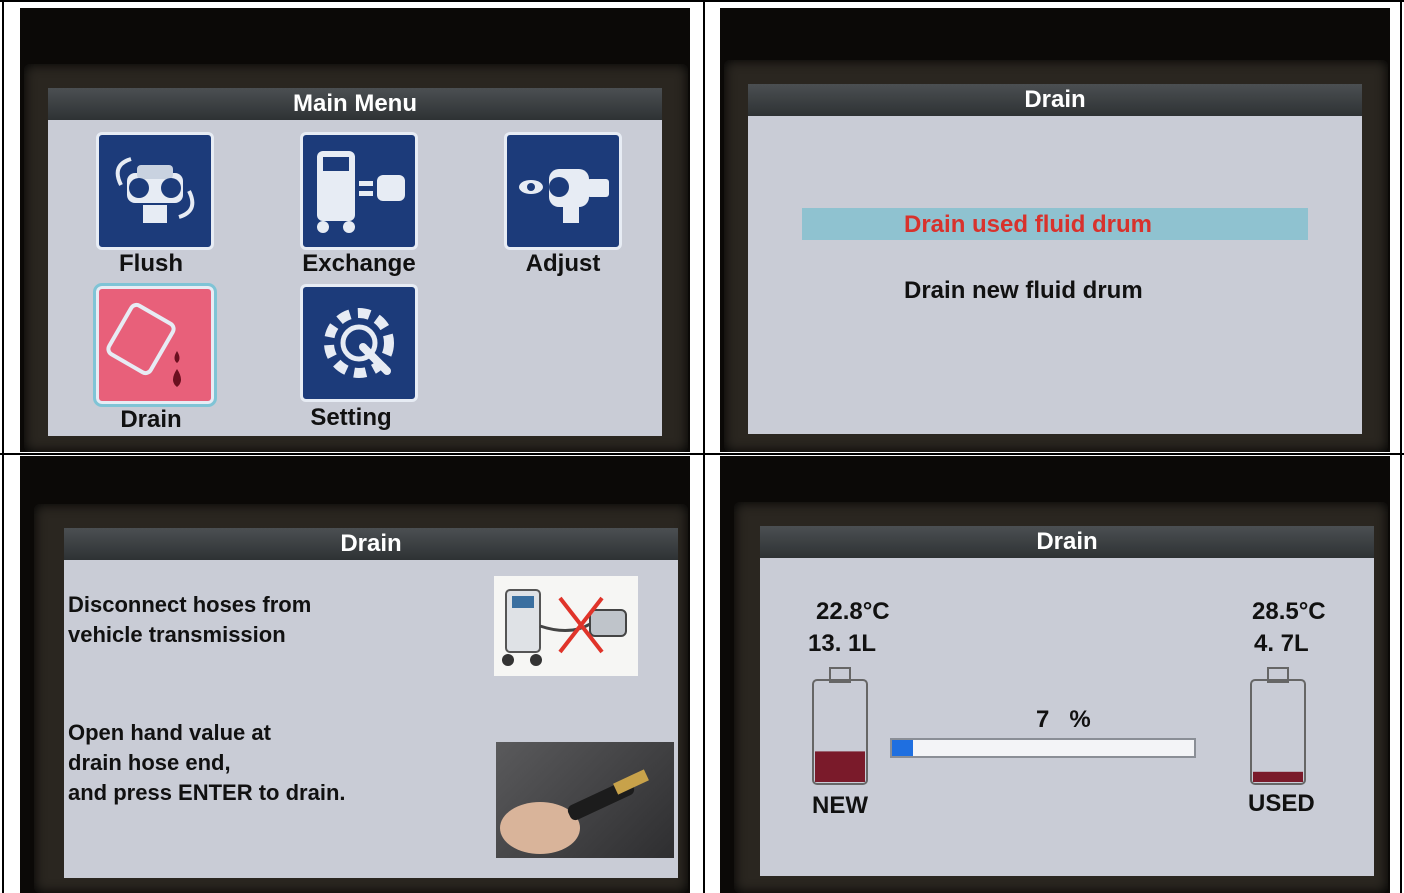 The image size is (1404, 893). I want to click on new-drum-volume: 13. 1L, so click(842, 643).